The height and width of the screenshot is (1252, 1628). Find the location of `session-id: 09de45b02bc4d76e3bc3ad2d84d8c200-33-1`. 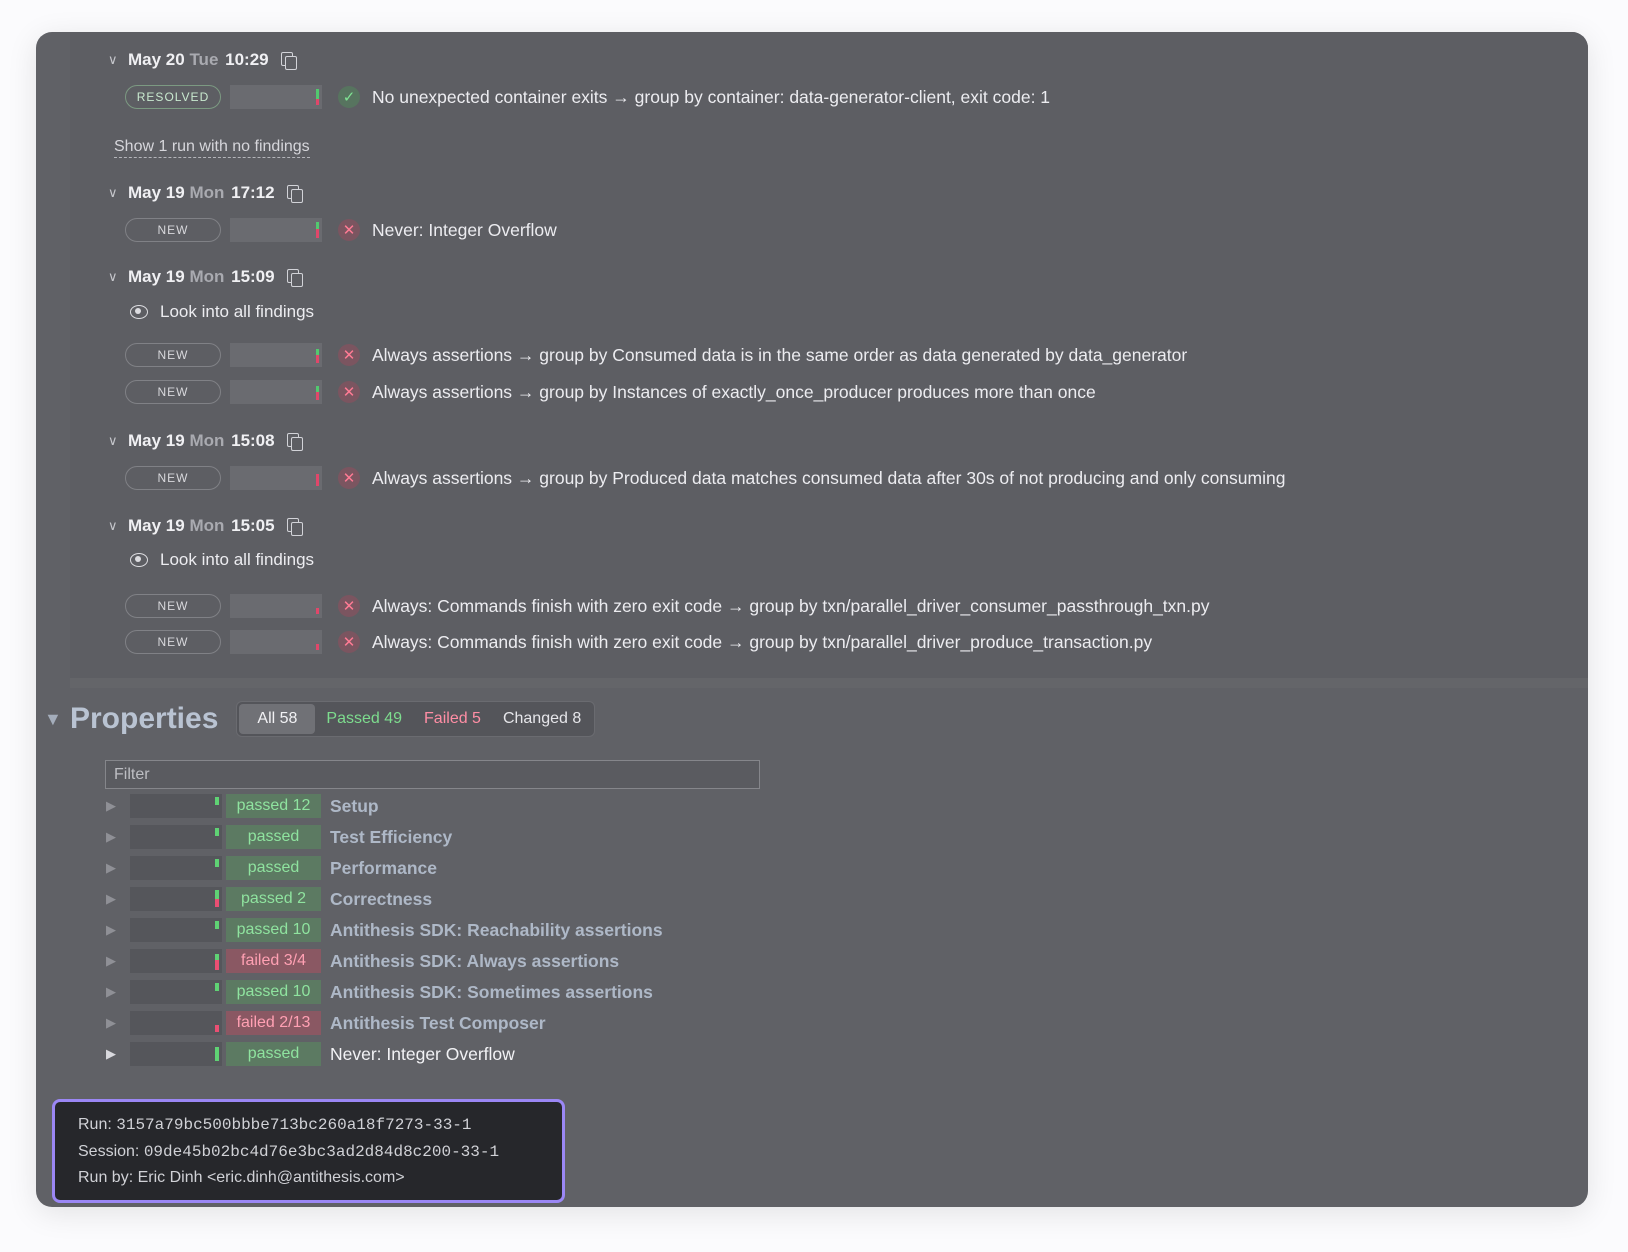

session-id: 09de45b02bc4d76e3bc3ad2d84d8c200-33-1 is located at coordinates (321, 1151).